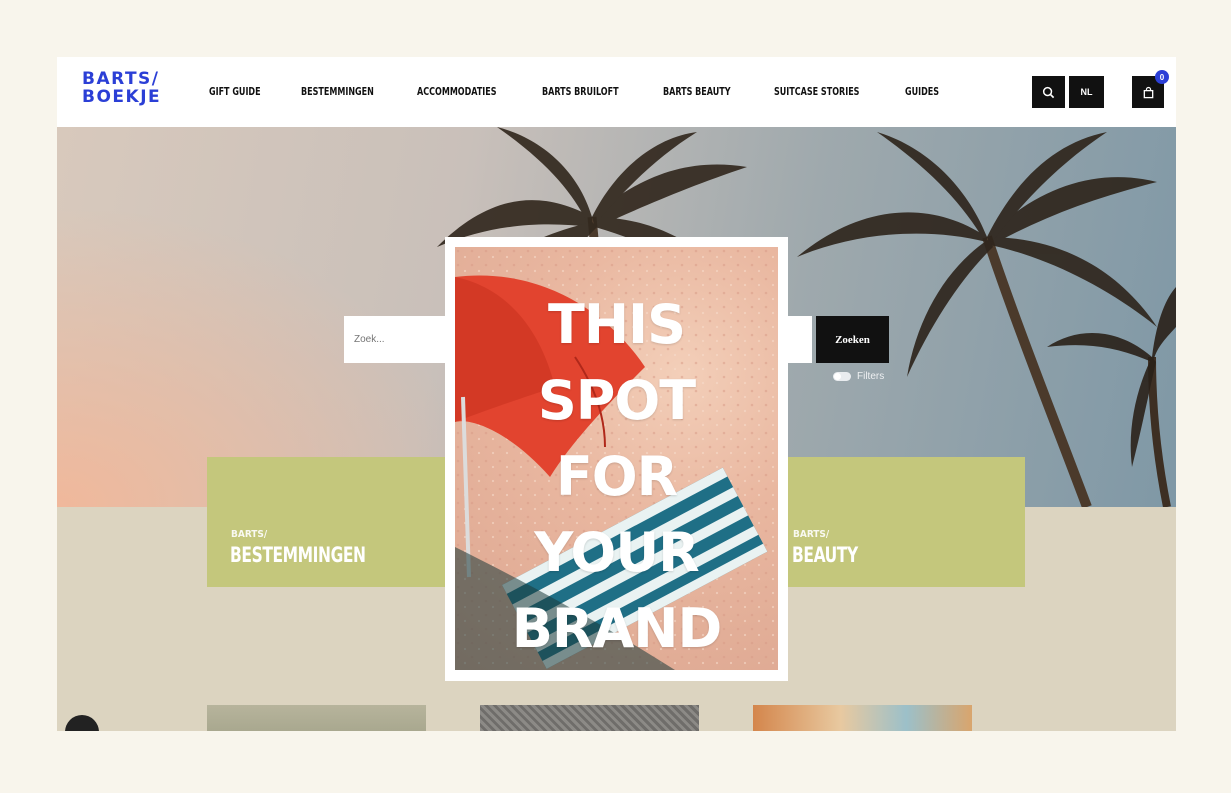 The width and height of the screenshot is (1231, 793). Describe the element at coordinates (697, 92) in the screenshot. I see `nav-barts-beauty: BARTS BEAUTY` at that location.